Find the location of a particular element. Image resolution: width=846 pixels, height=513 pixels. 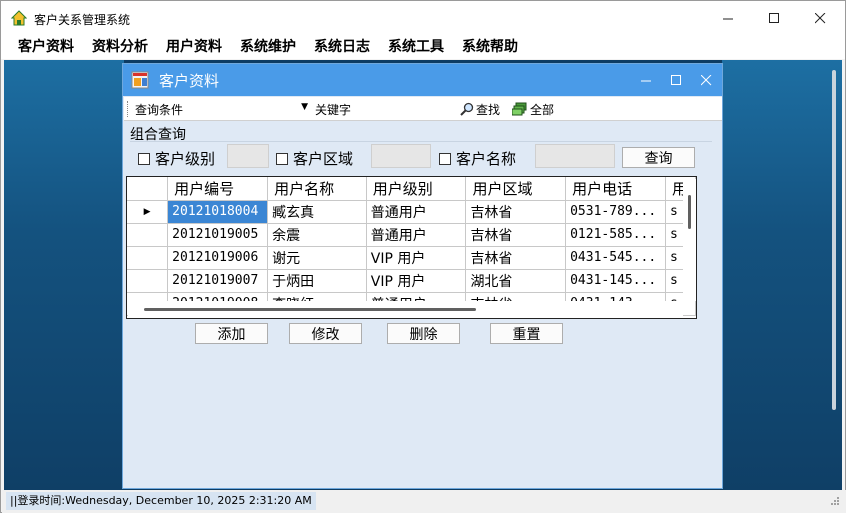

current-row-marker: ▶ is located at coordinates (148, 212).